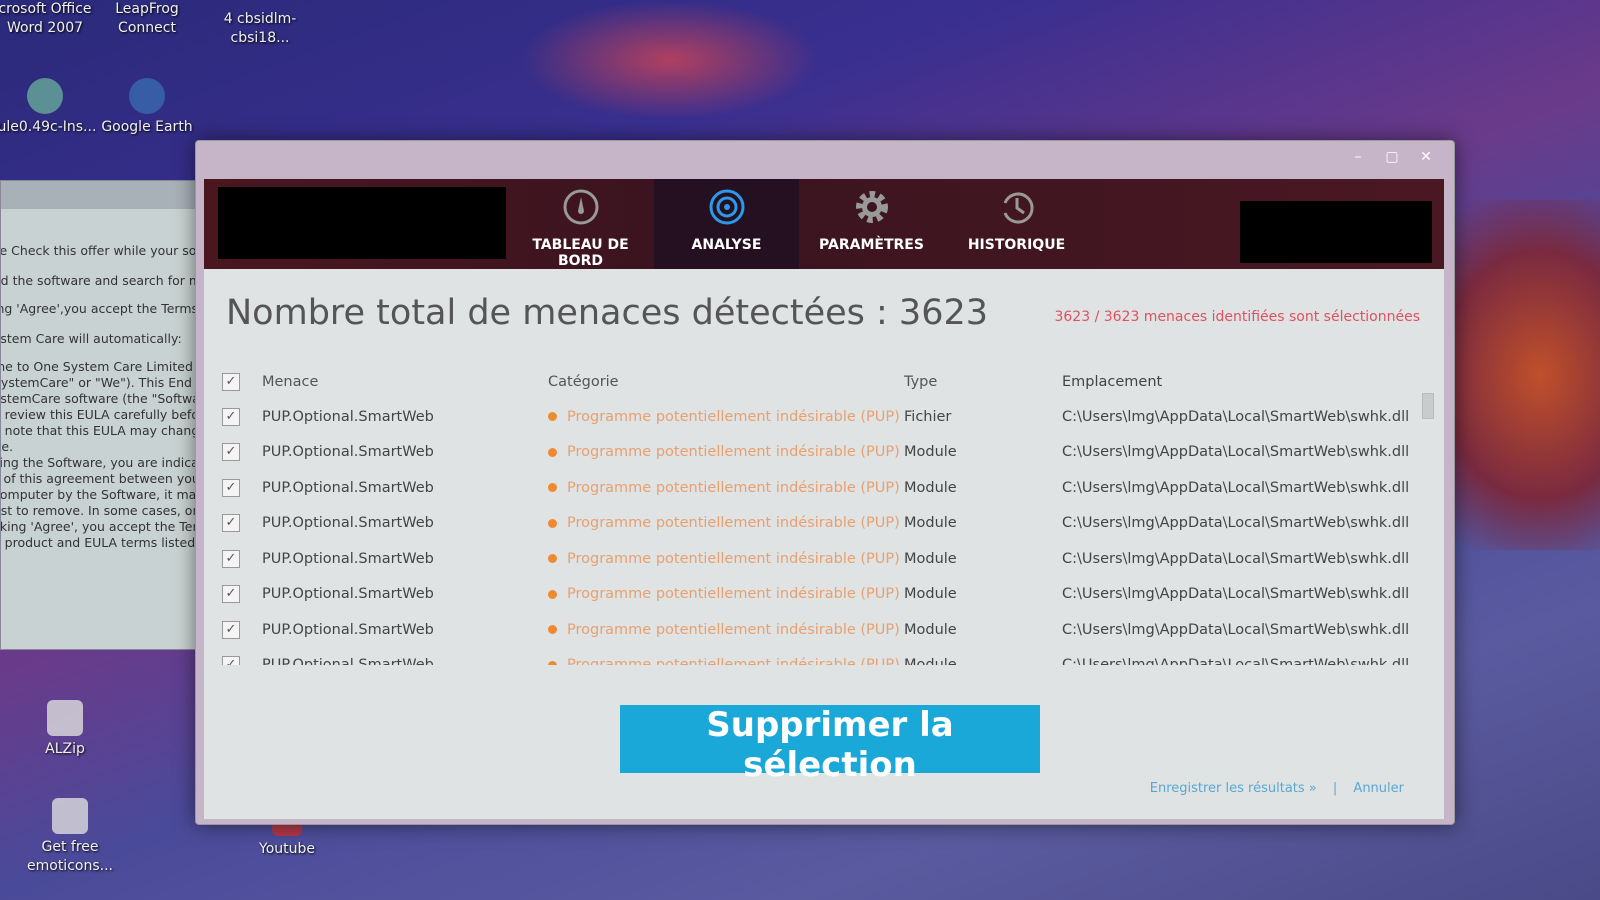 The height and width of the screenshot is (900, 1600). Describe the element at coordinates (100, 494) in the screenshot. I see `eula-text-line: computer by the Software, it may c` at that location.